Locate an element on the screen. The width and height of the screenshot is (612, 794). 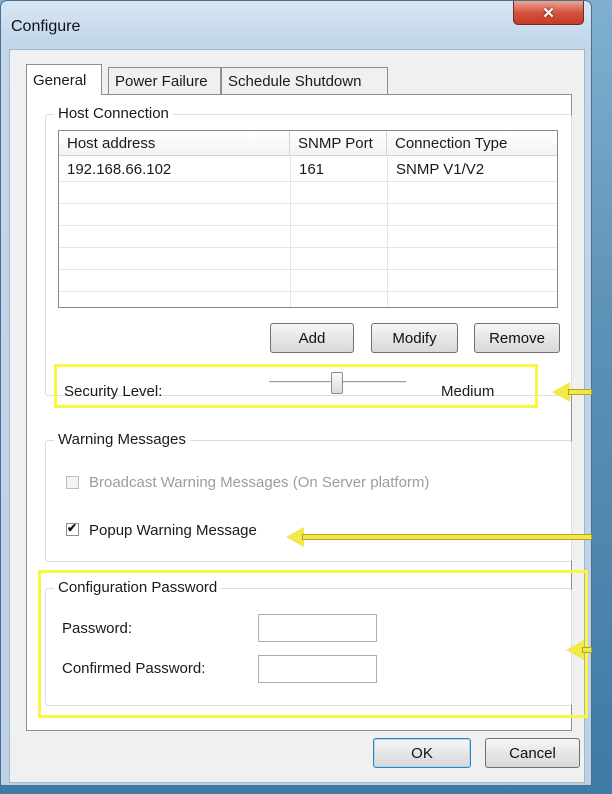
popup-warning-label: Popup Warning Message is located at coordinates (173, 530).